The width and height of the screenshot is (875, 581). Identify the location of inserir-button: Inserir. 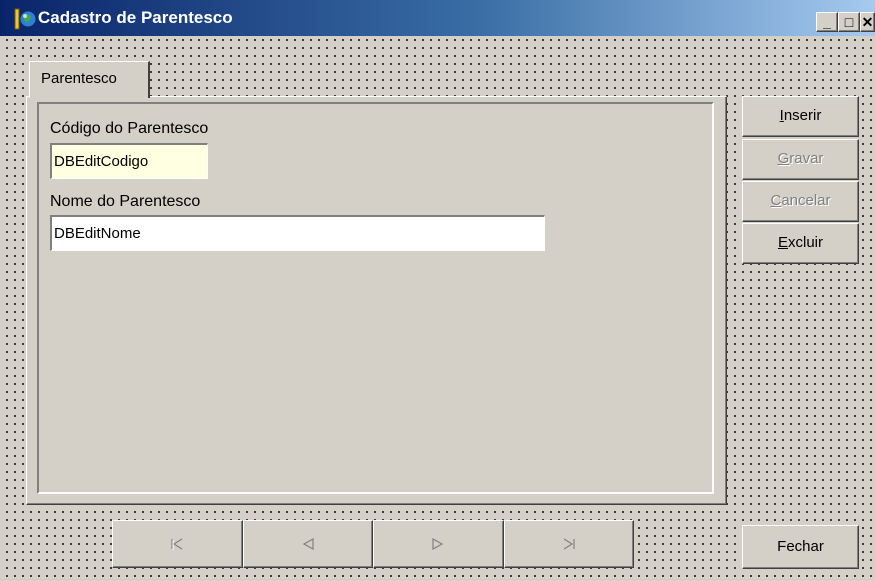
(800, 116).